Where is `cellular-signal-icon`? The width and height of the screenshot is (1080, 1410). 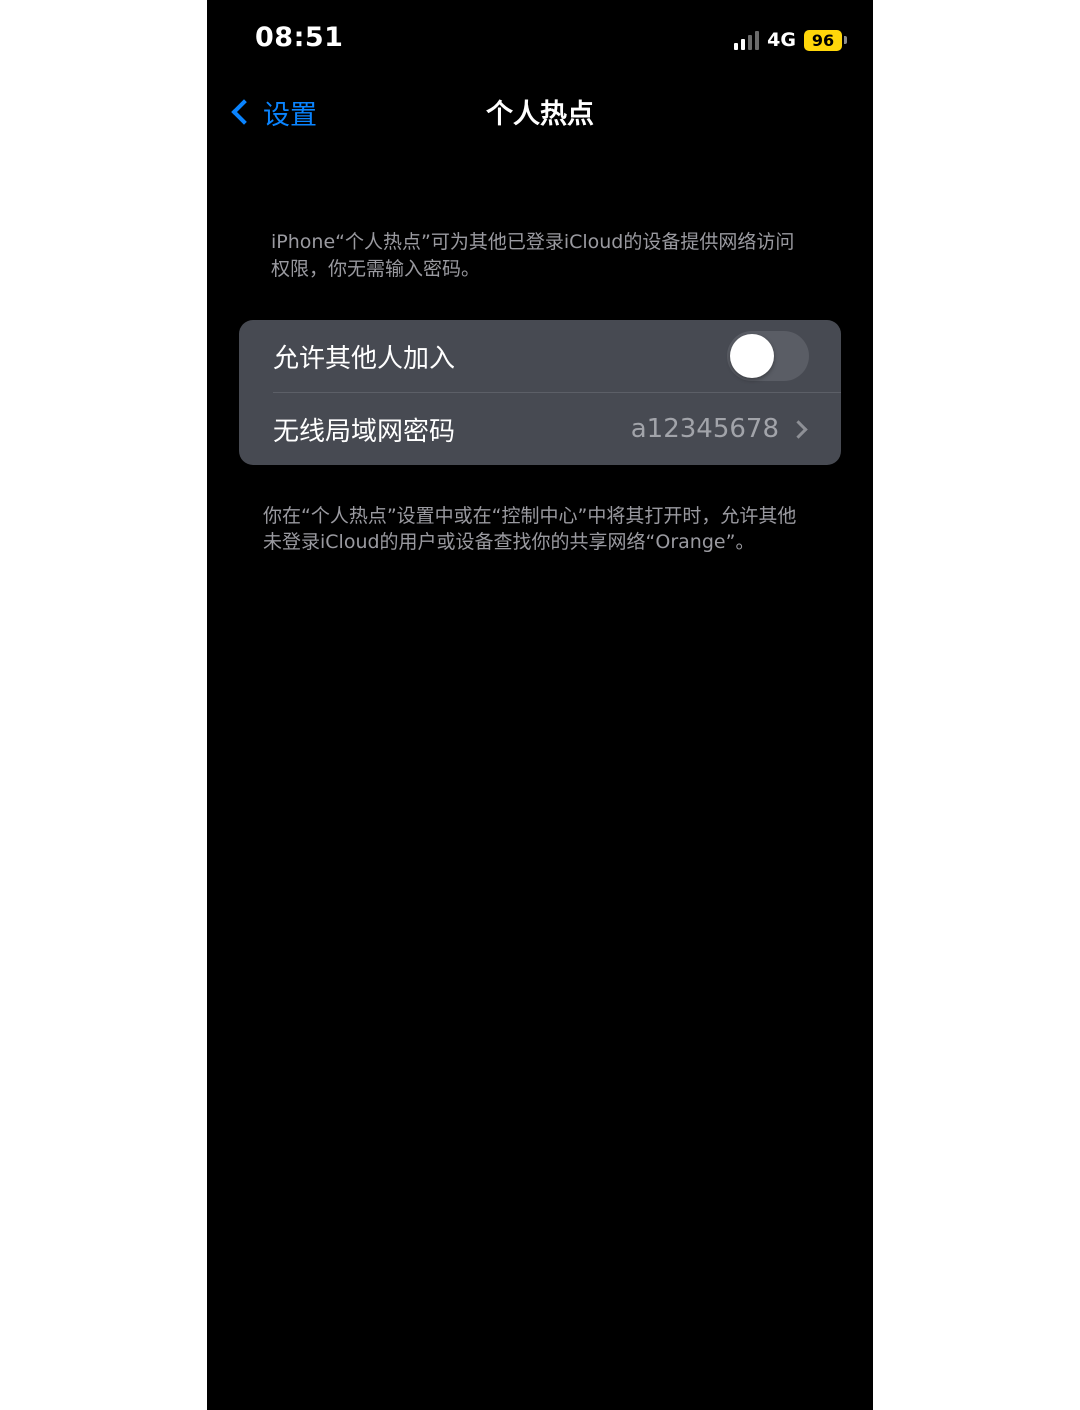 cellular-signal-icon is located at coordinates (747, 40).